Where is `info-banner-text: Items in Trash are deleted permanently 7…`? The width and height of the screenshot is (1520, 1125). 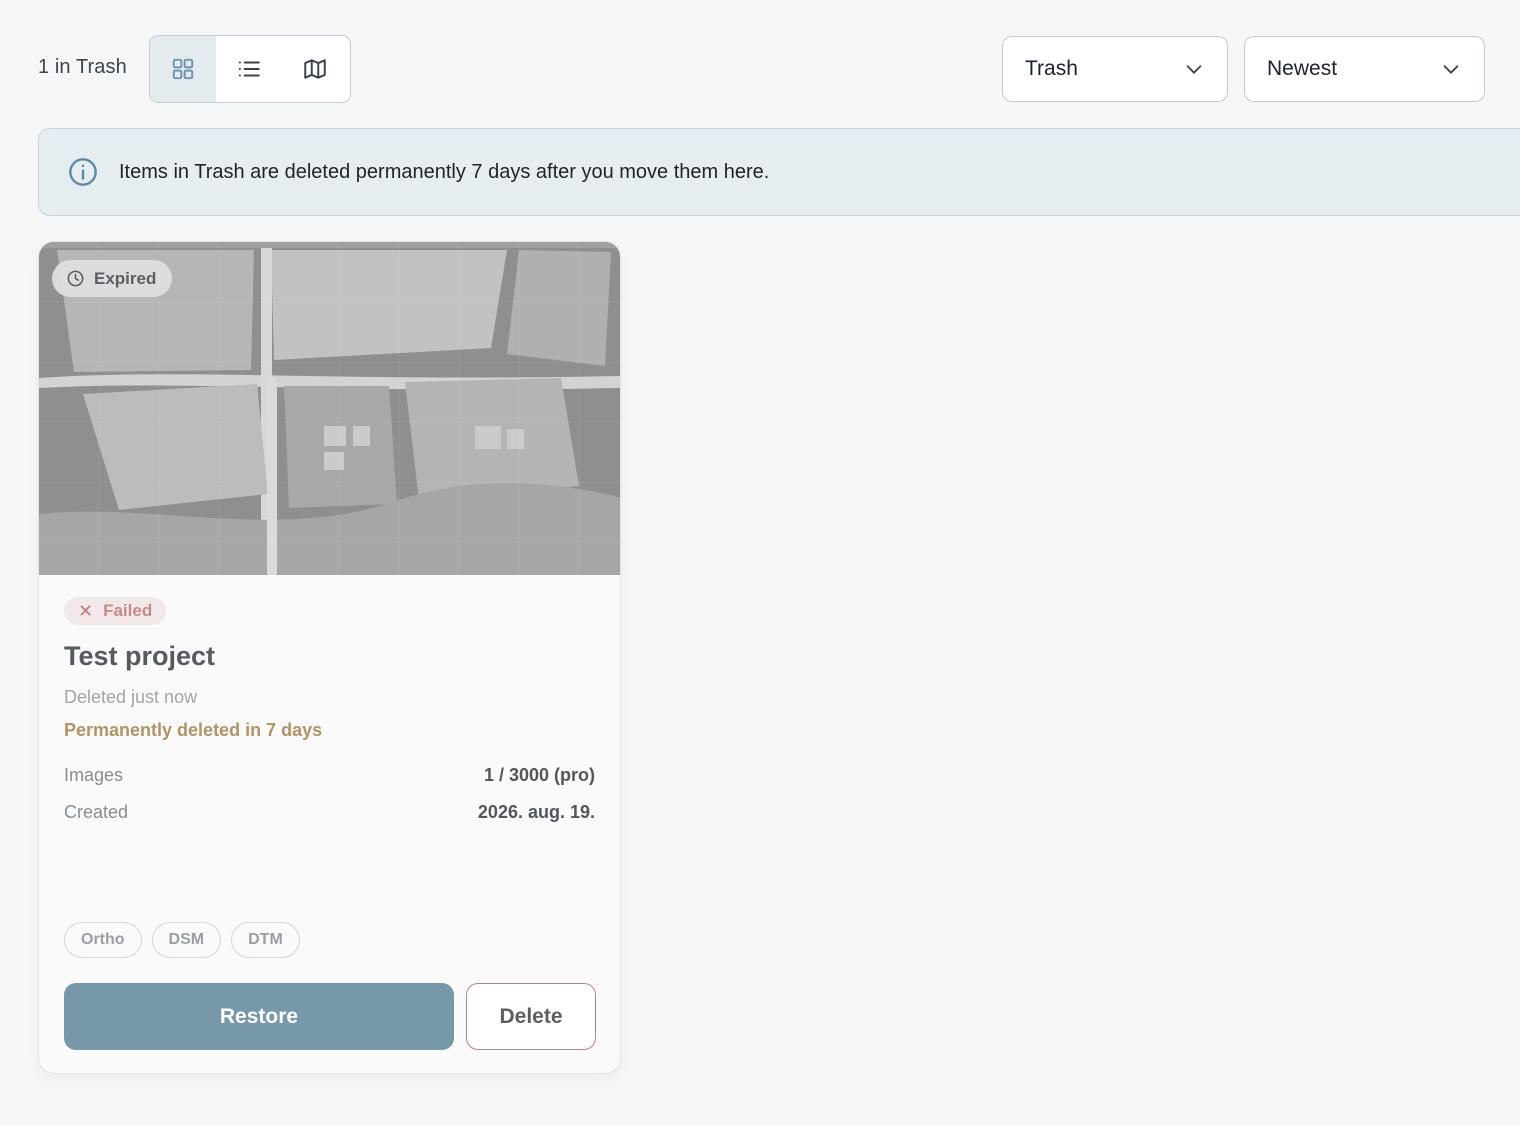 info-banner-text: Items in Trash are deleted permanently 7… is located at coordinates (444, 171).